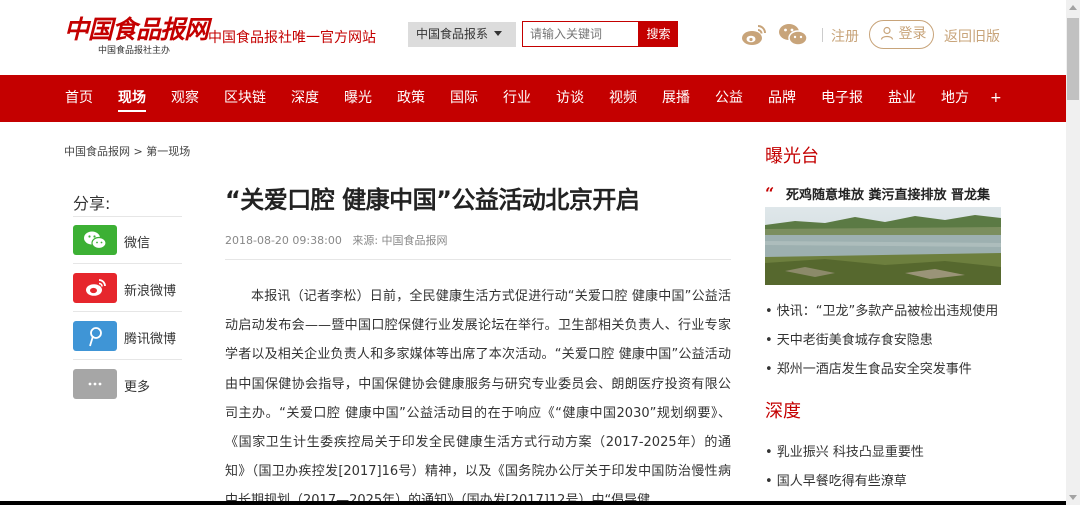 The height and width of the screenshot is (505, 1080). Describe the element at coordinates (245, 98) in the screenshot. I see `nav-item-blockchain: 区块链` at that location.